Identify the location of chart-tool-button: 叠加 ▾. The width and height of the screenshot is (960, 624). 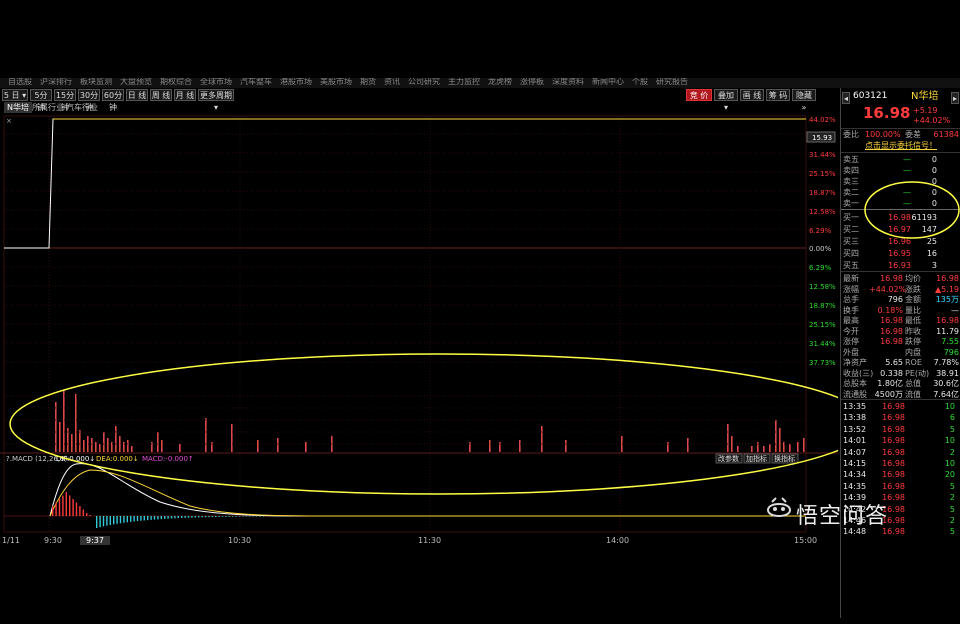
(726, 100).